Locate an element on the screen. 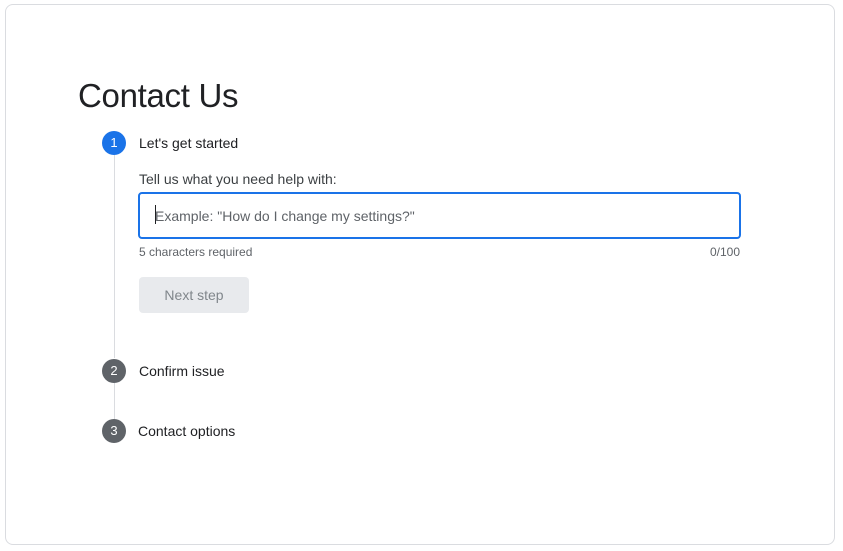  character-counter: 0/100 is located at coordinates (724, 252).